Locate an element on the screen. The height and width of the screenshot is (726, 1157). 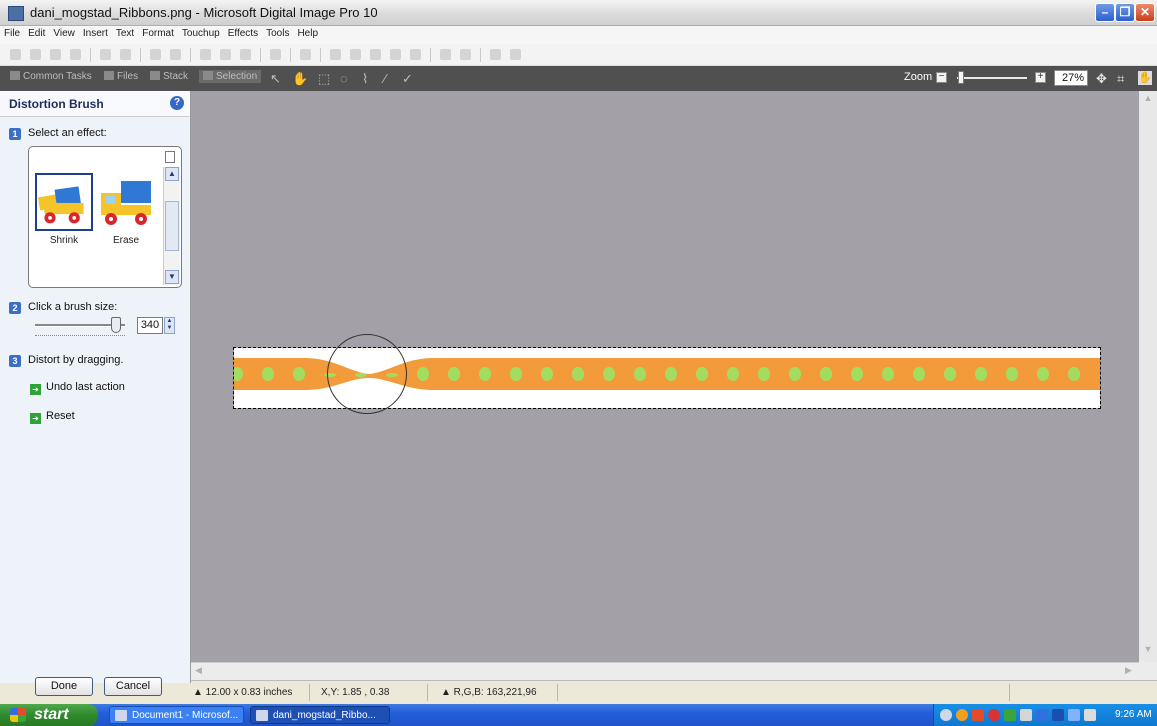
menu-tools: Tools is located at coordinates (277, 32).